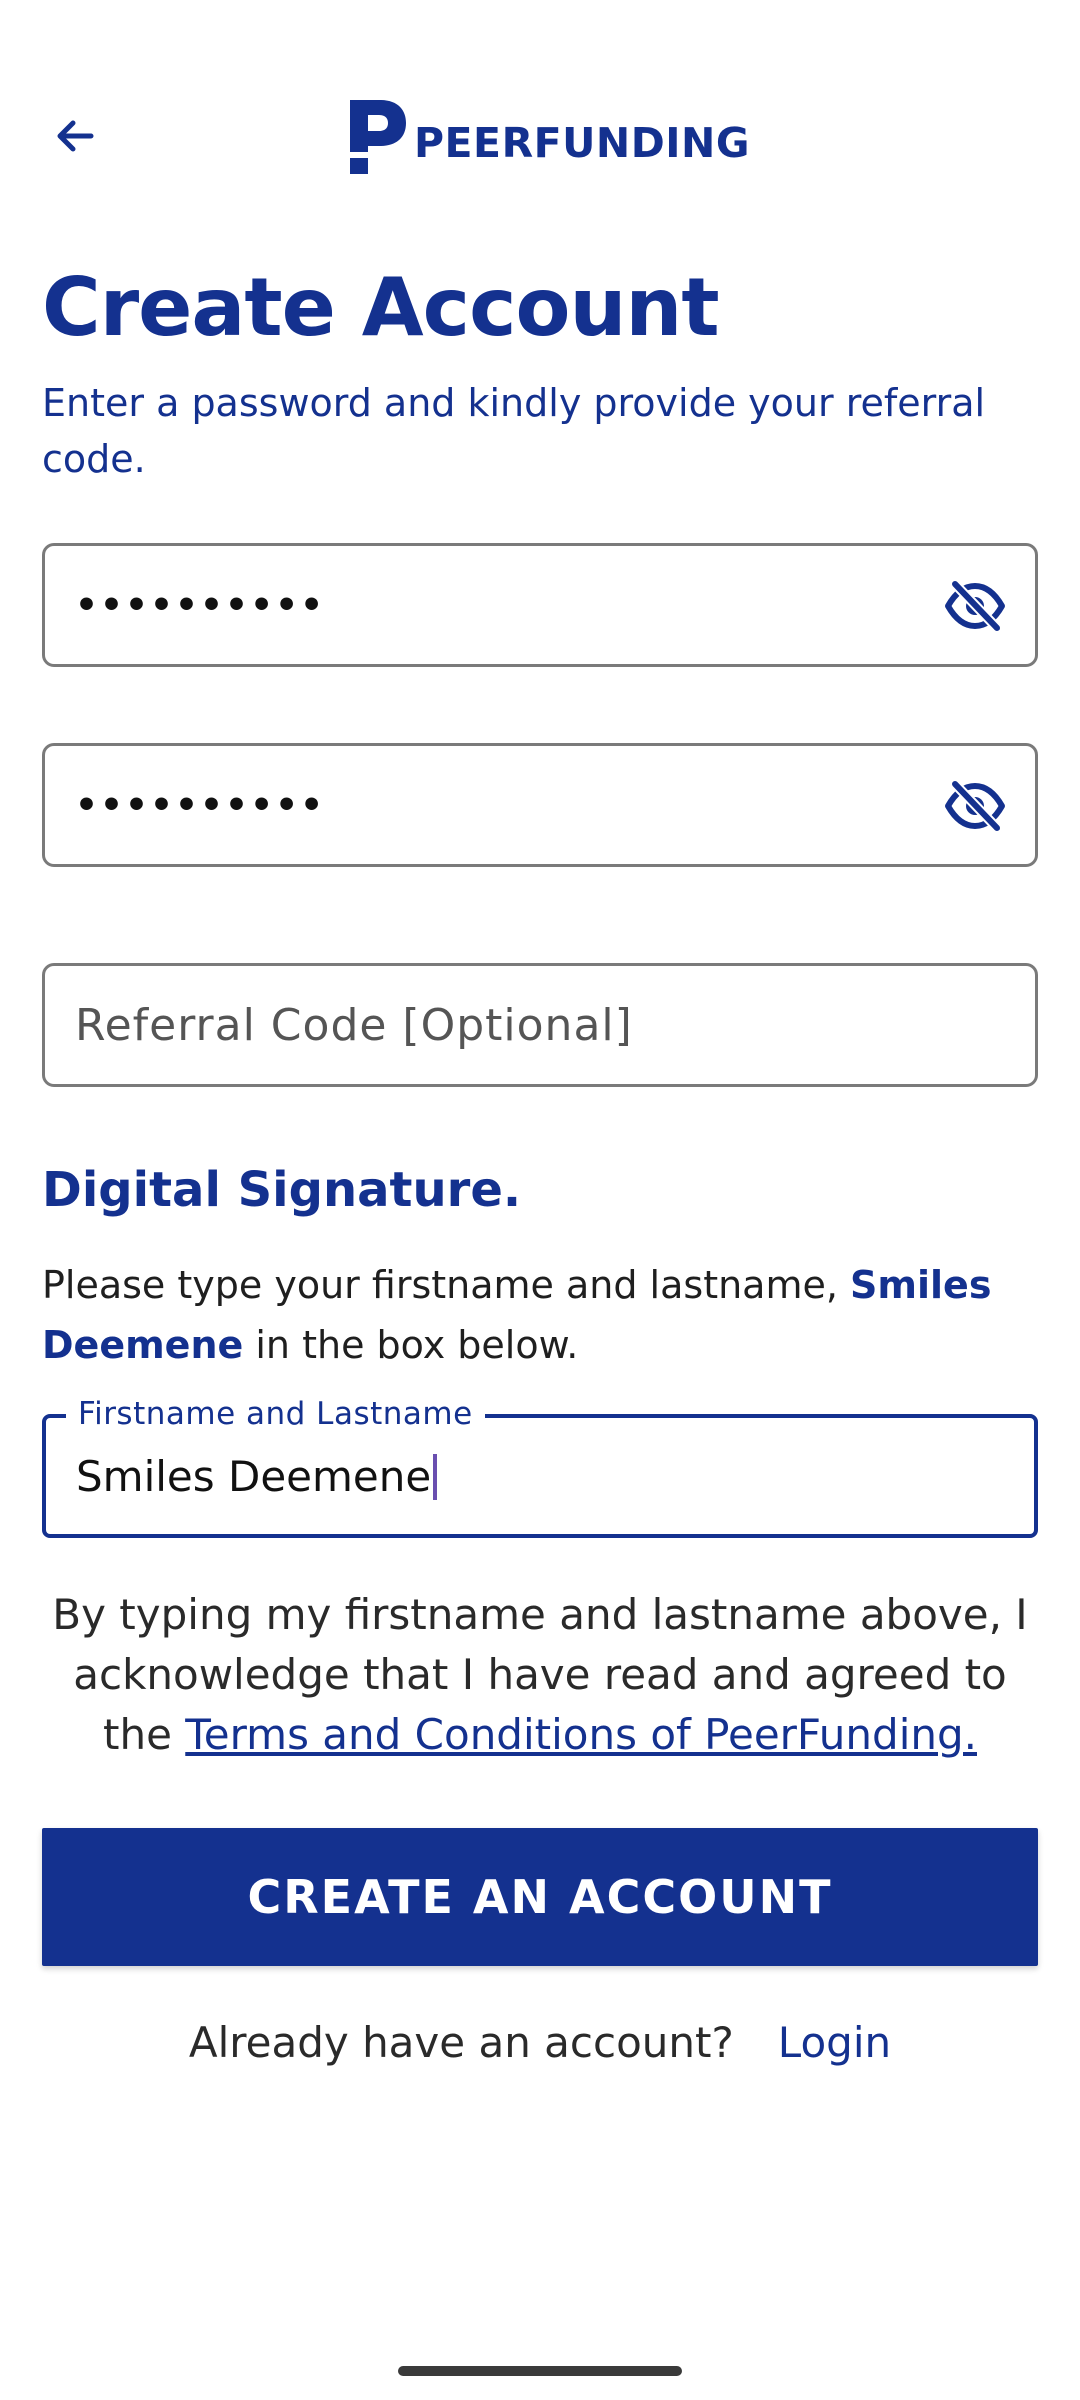 This screenshot has width=1080, height=2400. I want to click on signature-name-field: Firstname and Lastname Smiles Deemene, so click(540, 1467).